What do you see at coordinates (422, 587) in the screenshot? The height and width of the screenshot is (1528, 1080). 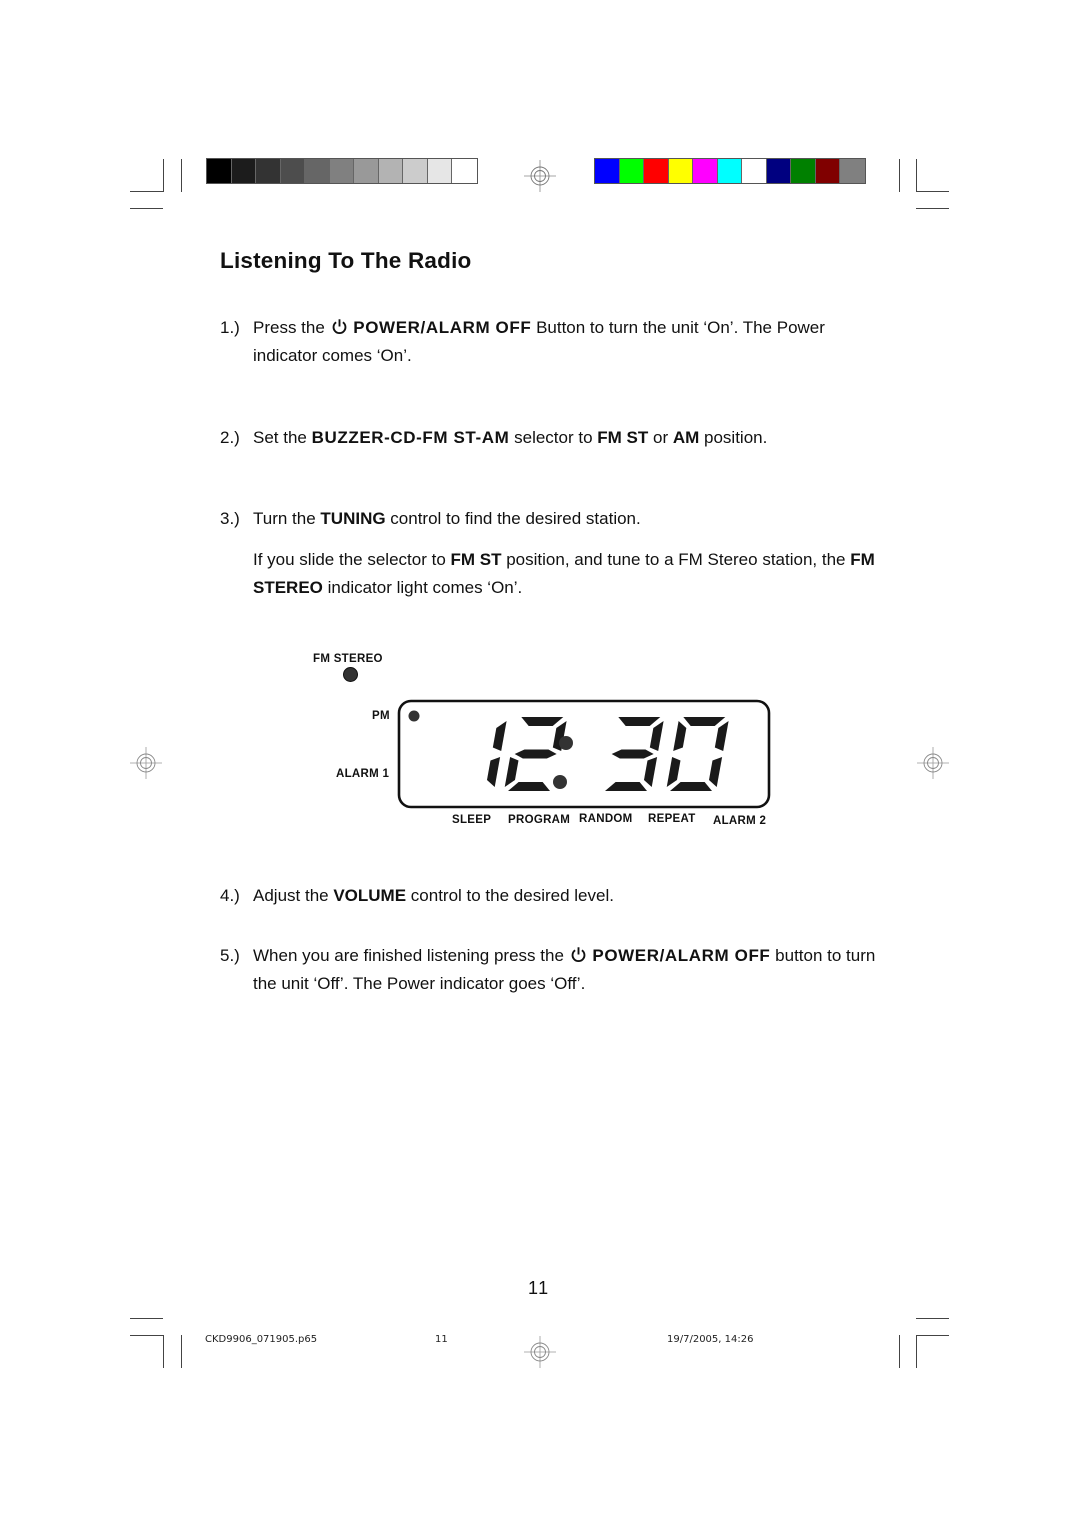 I see `note-text: indicator light comes ‘On’.` at bounding box center [422, 587].